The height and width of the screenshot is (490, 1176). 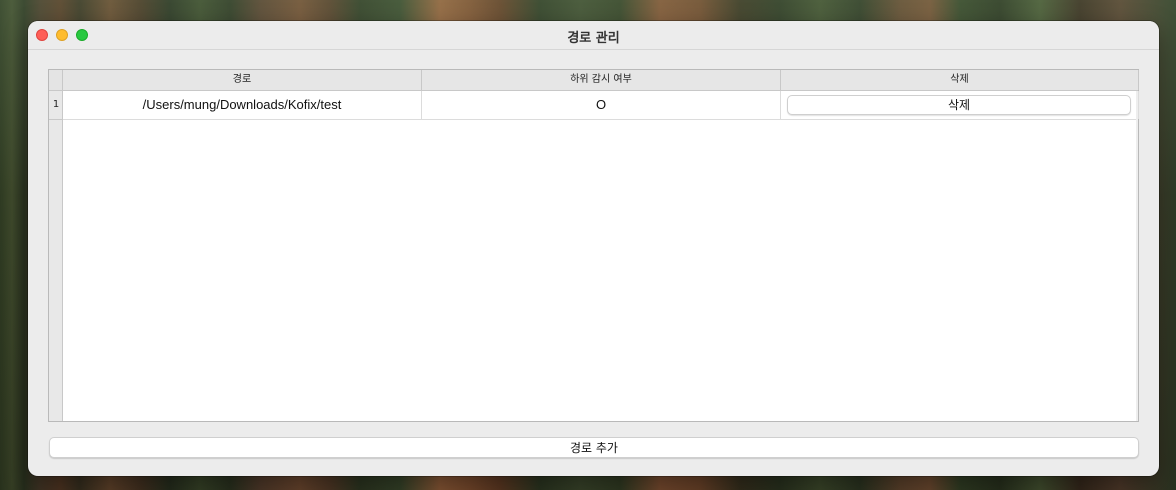 I want to click on path-cell: /Users/mung/Downloads/Kofix/test, so click(x=242, y=105).